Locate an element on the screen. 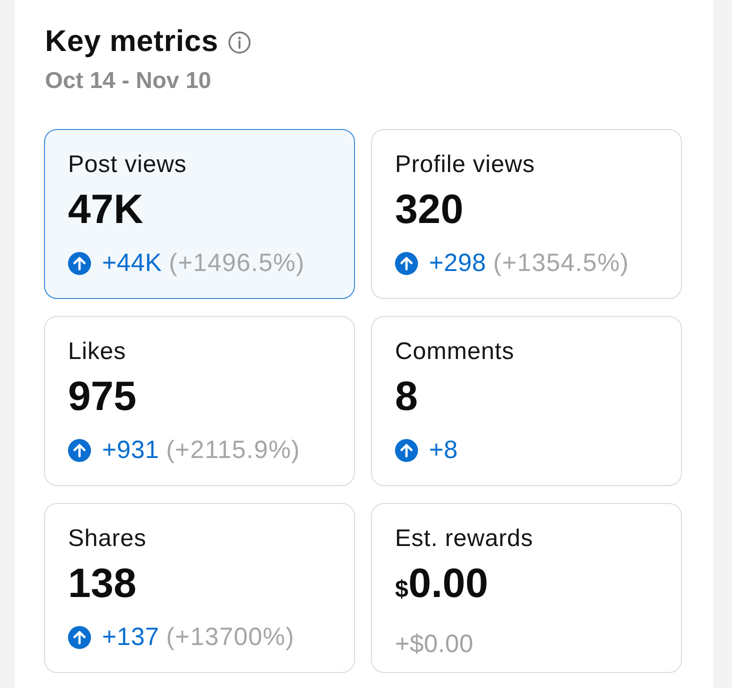 Image resolution: width=732 pixels, height=688 pixels. metric-card: Post views 47K +44K (+1496.5%) is located at coordinates (199, 214).